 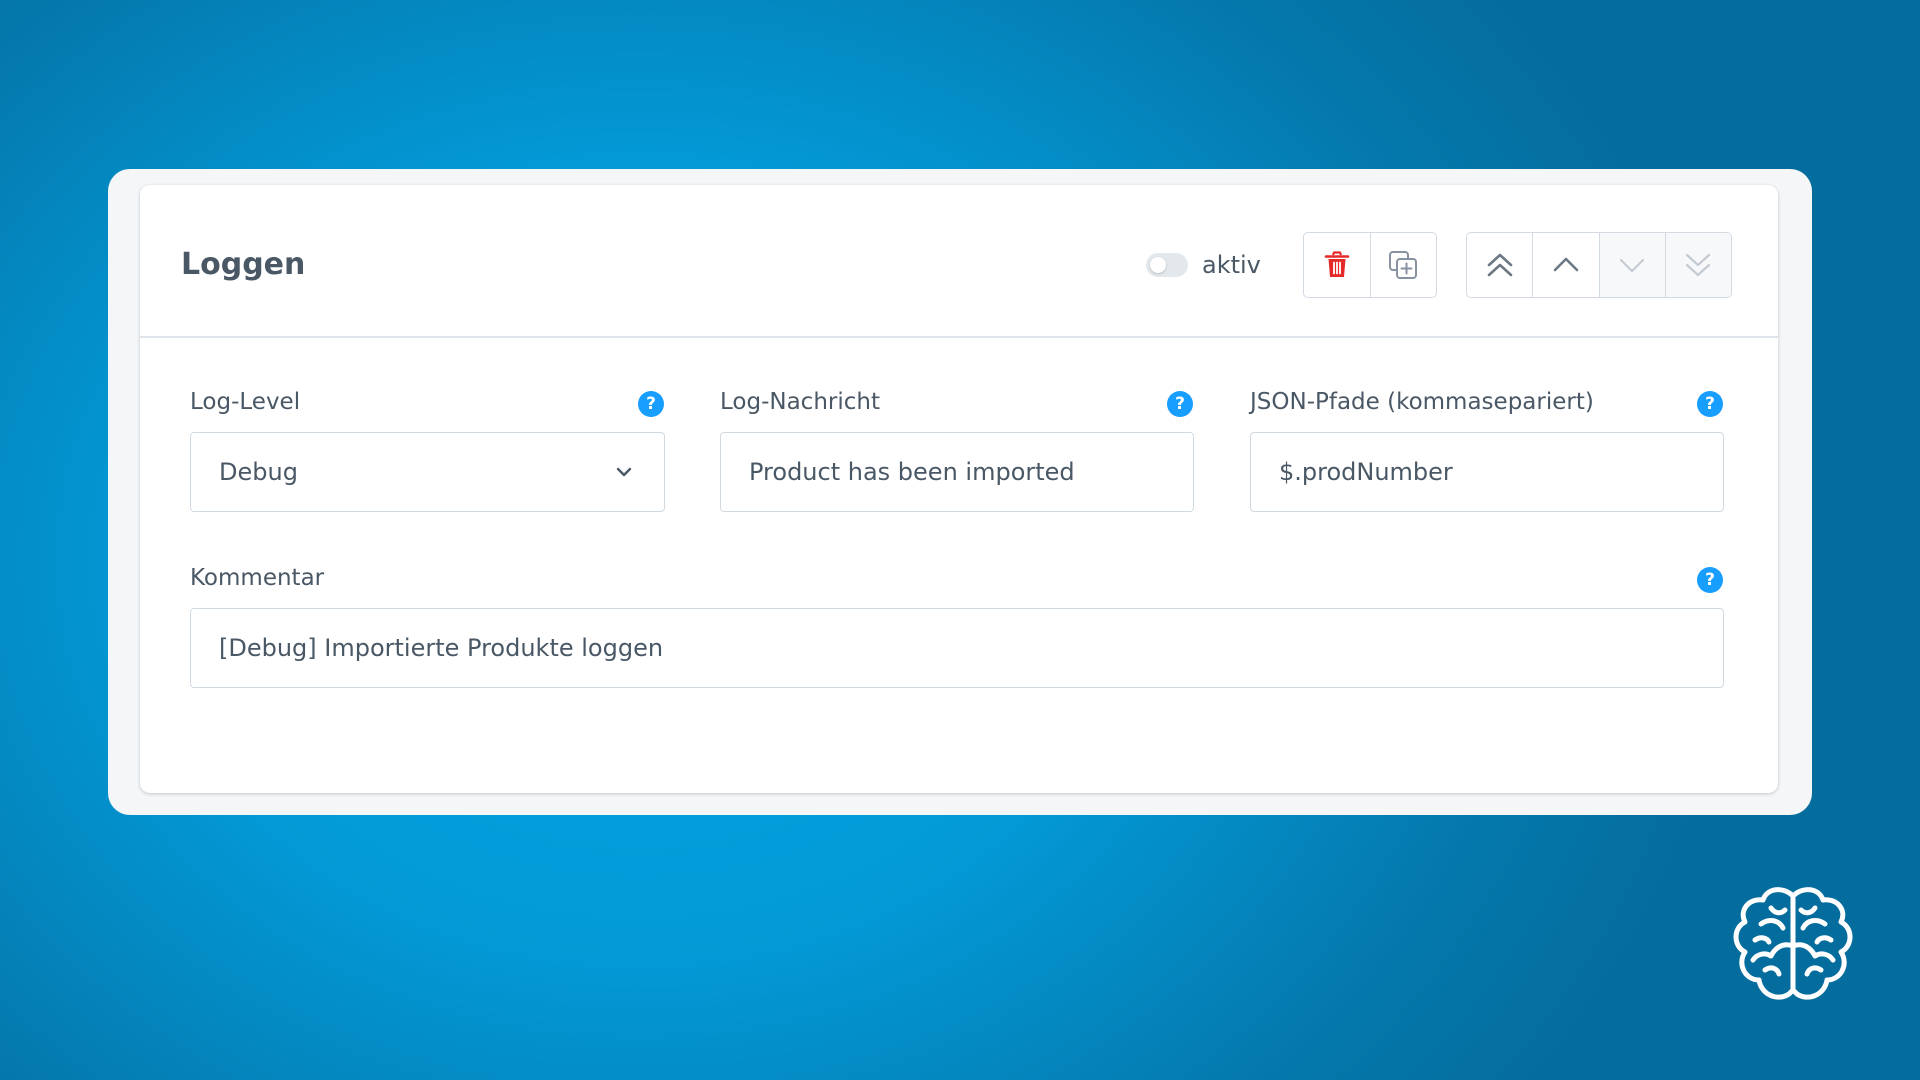 I want to click on json-paths-label: JSON-Pfade (kommasepariert), so click(x=1422, y=402).